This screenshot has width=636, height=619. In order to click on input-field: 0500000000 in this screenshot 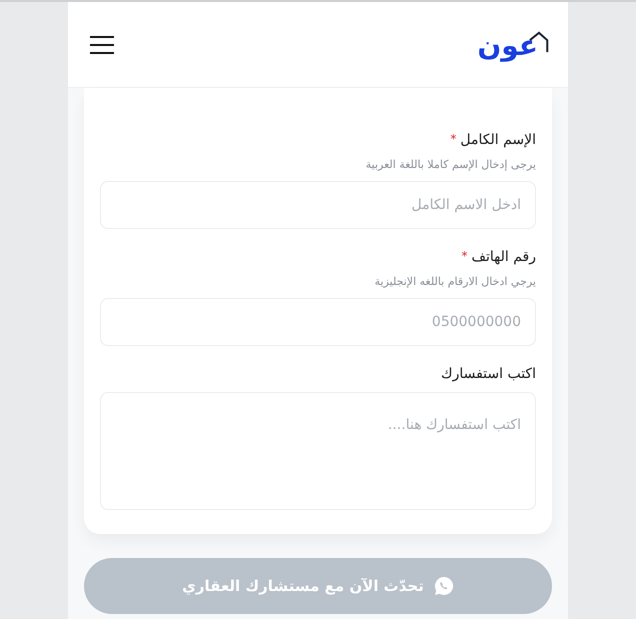, I will do `click(318, 322)`.